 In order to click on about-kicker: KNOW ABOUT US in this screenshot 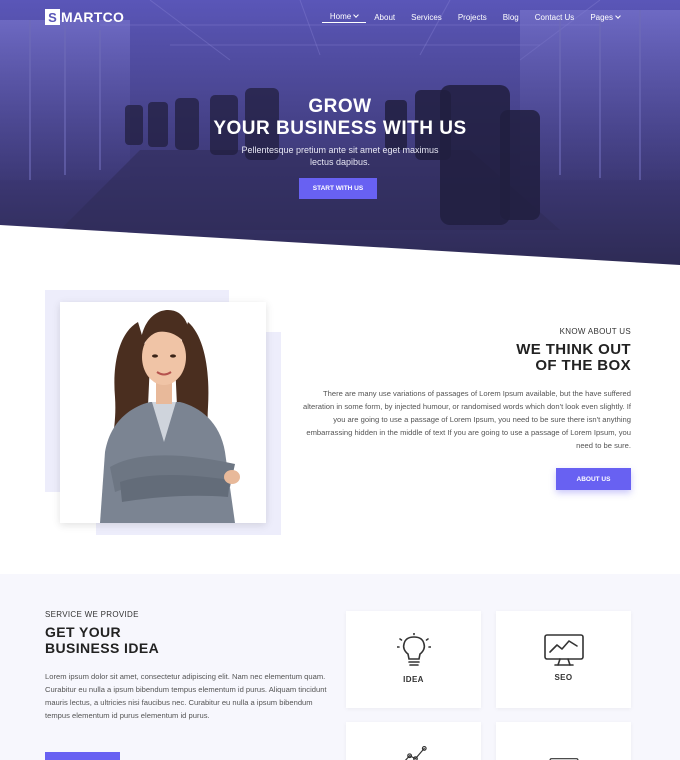, I will do `click(595, 331)`.